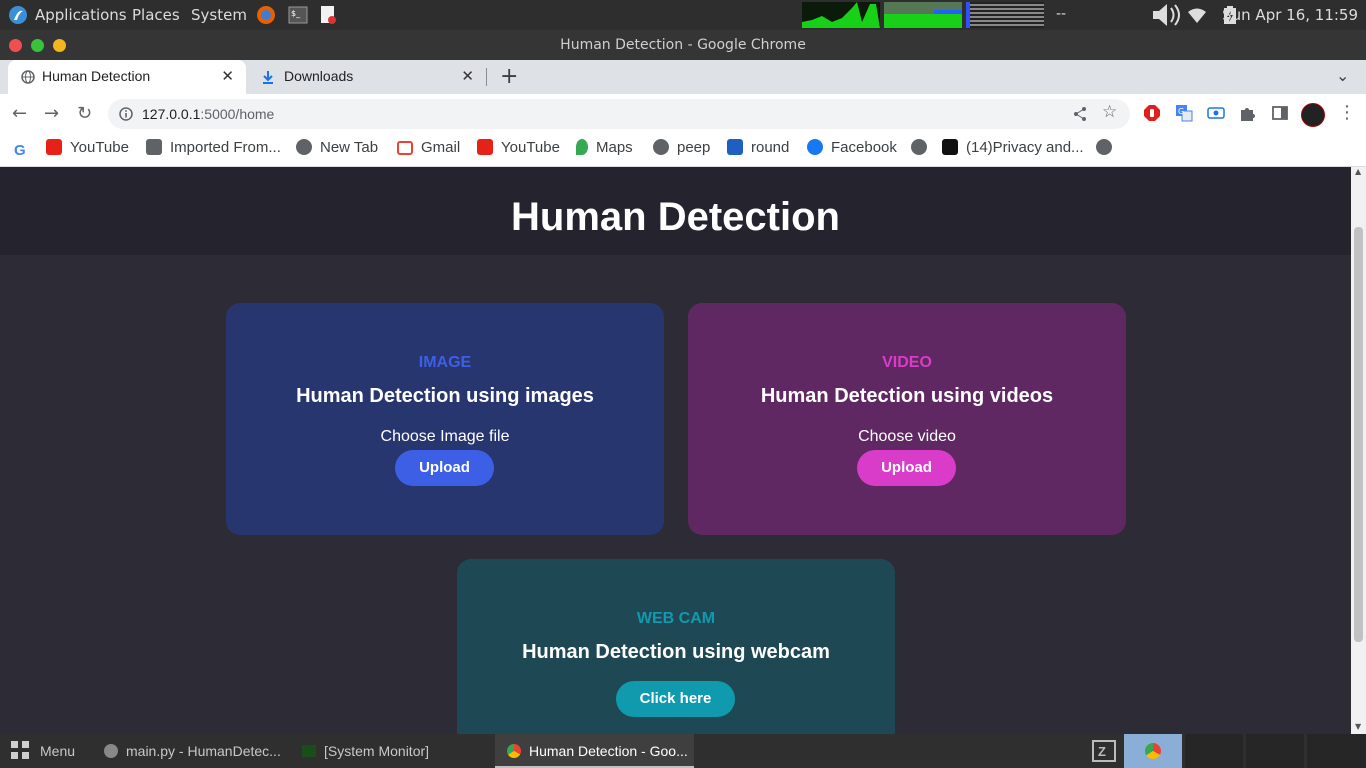 This screenshot has height=768, width=1366. What do you see at coordinates (1290, 15) in the screenshot?
I see `clock: Sun Apr 16, 11:59` at bounding box center [1290, 15].